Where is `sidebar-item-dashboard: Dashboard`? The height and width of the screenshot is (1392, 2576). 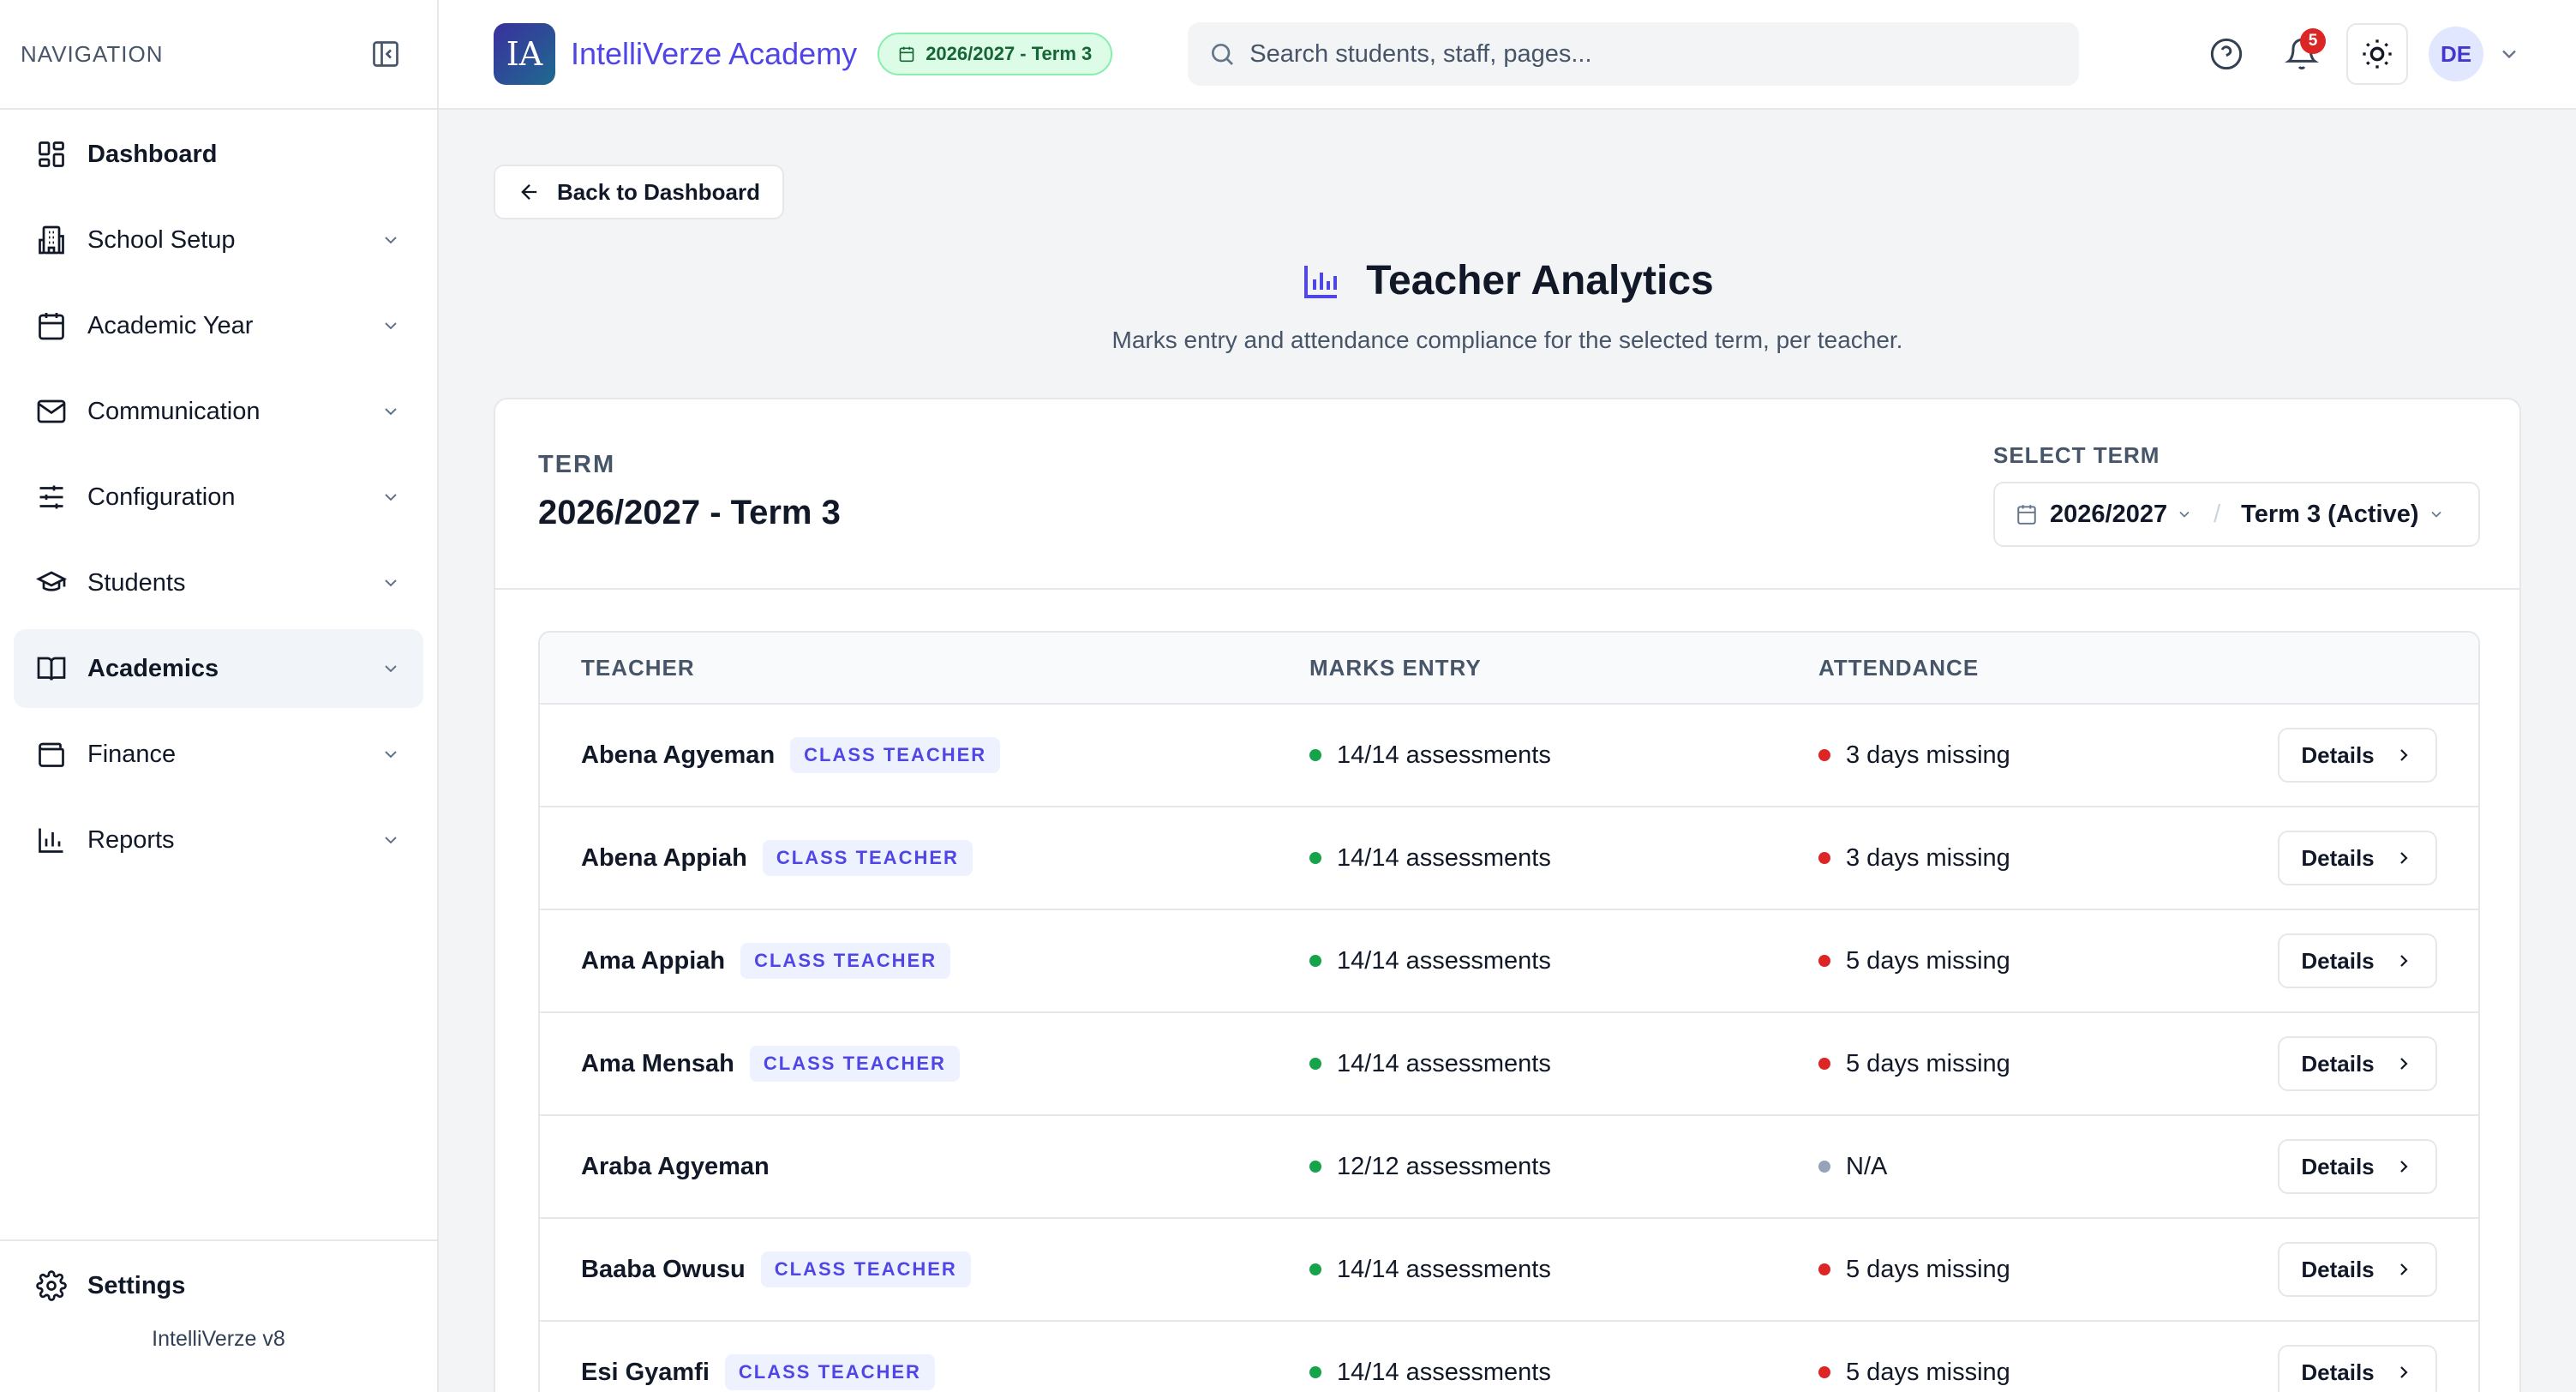 sidebar-item-dashboard: Dashboard is located at coordinates (218, 154).